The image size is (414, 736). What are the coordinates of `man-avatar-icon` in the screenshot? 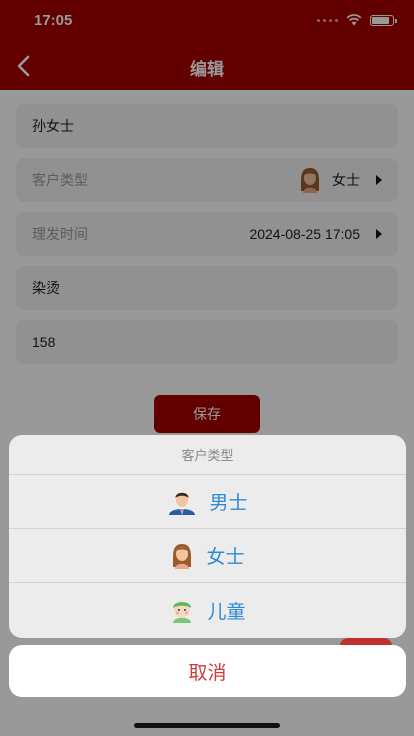 It's located at (182, 503).